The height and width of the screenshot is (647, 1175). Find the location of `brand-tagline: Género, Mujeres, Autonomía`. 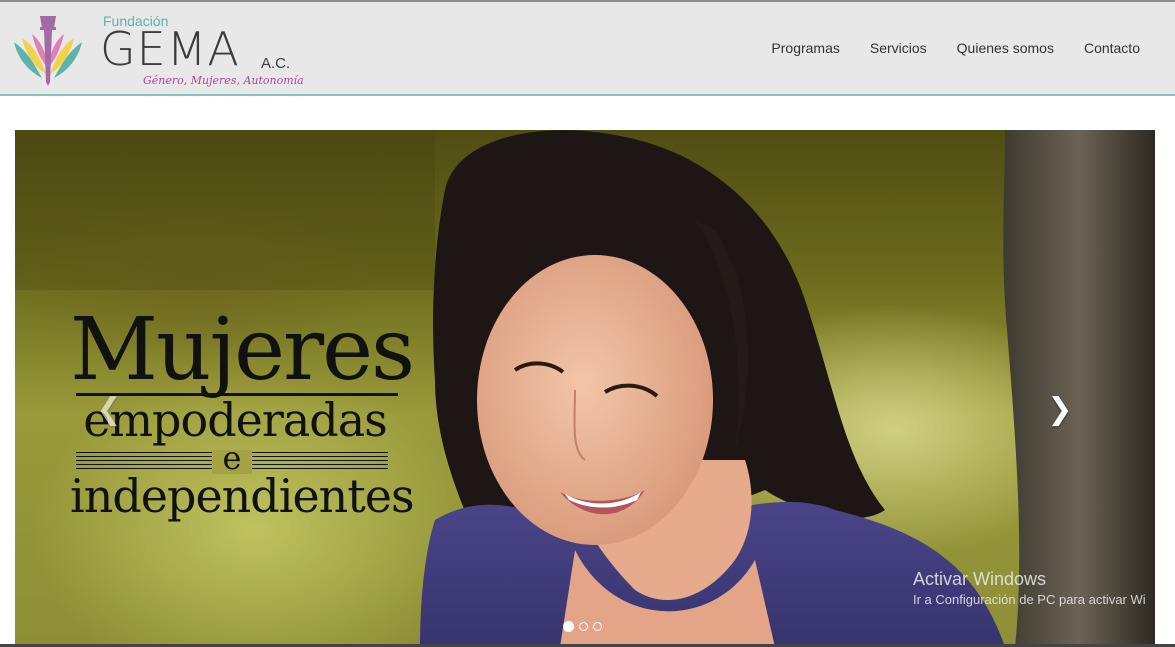

brand-tagline: Género, Mujeres, Autonomía is located at coordinates (223, 80).